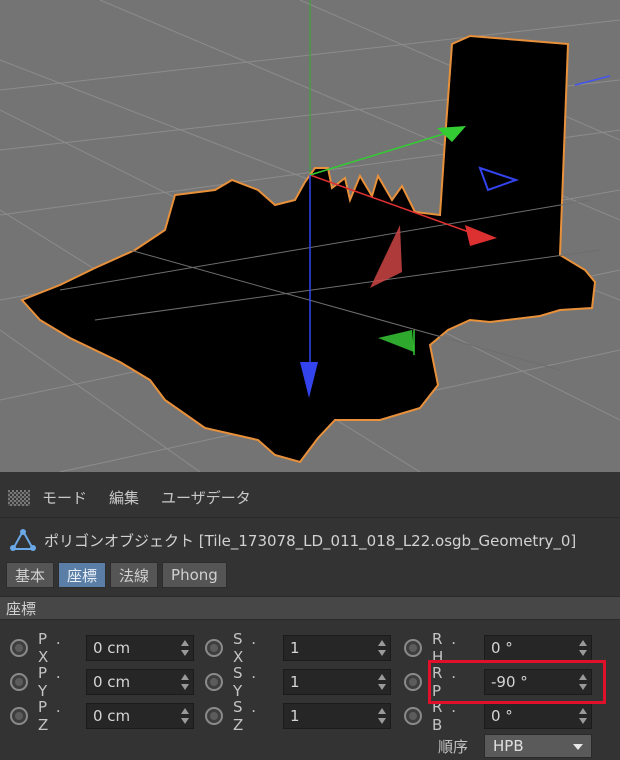  I want to click on label-py: P . Y, so click(50, 682).